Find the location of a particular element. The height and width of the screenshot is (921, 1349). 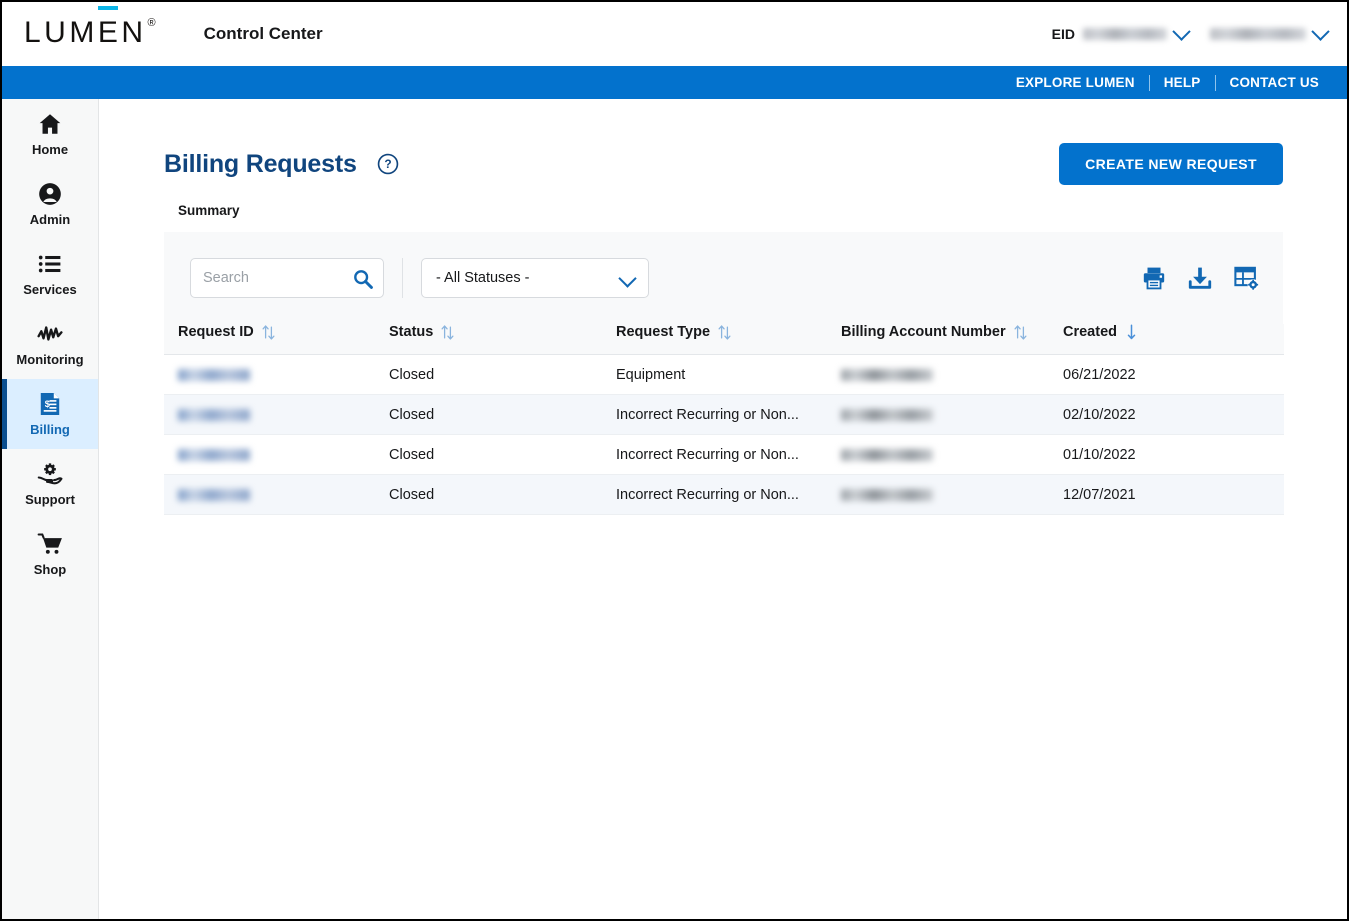

sidebar-label-billing: Billing is located at coordinates (50, 429).